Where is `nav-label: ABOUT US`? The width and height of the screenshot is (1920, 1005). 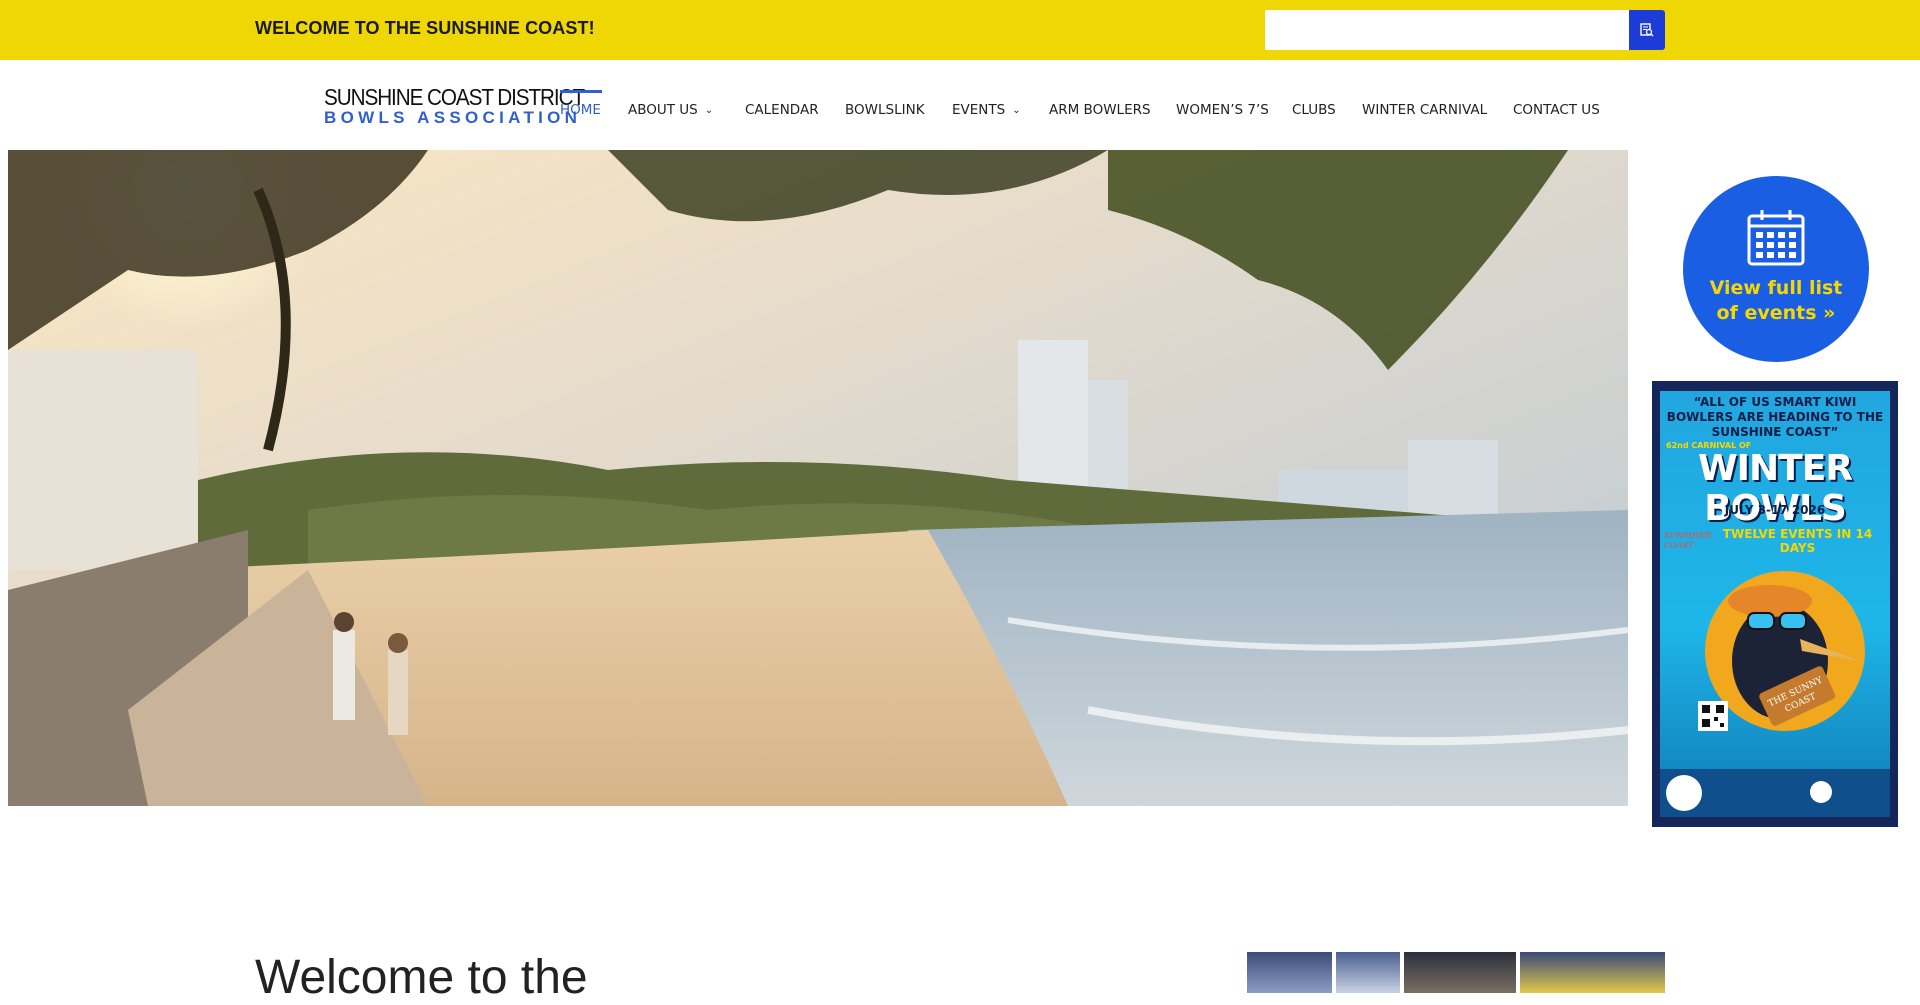 nav-label: ABOUT US is located at coordinates (663, 110).